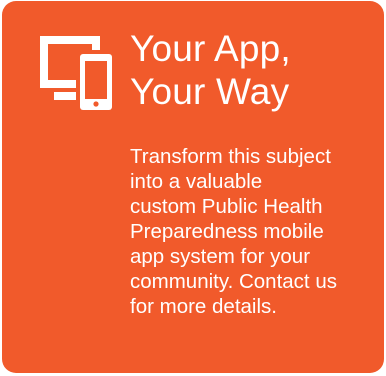 Image resolution: width=386 pixels, height=376 pixels. What do you see at coordinates (220, 256) in the screenshot?
I see `description-line: app system for your` at bounding box center [220, 256].